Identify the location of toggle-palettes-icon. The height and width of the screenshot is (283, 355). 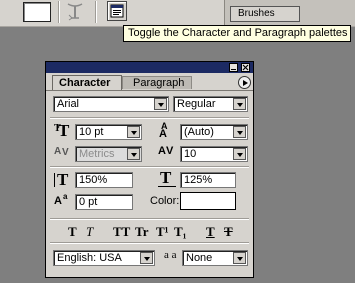
(117, 11).